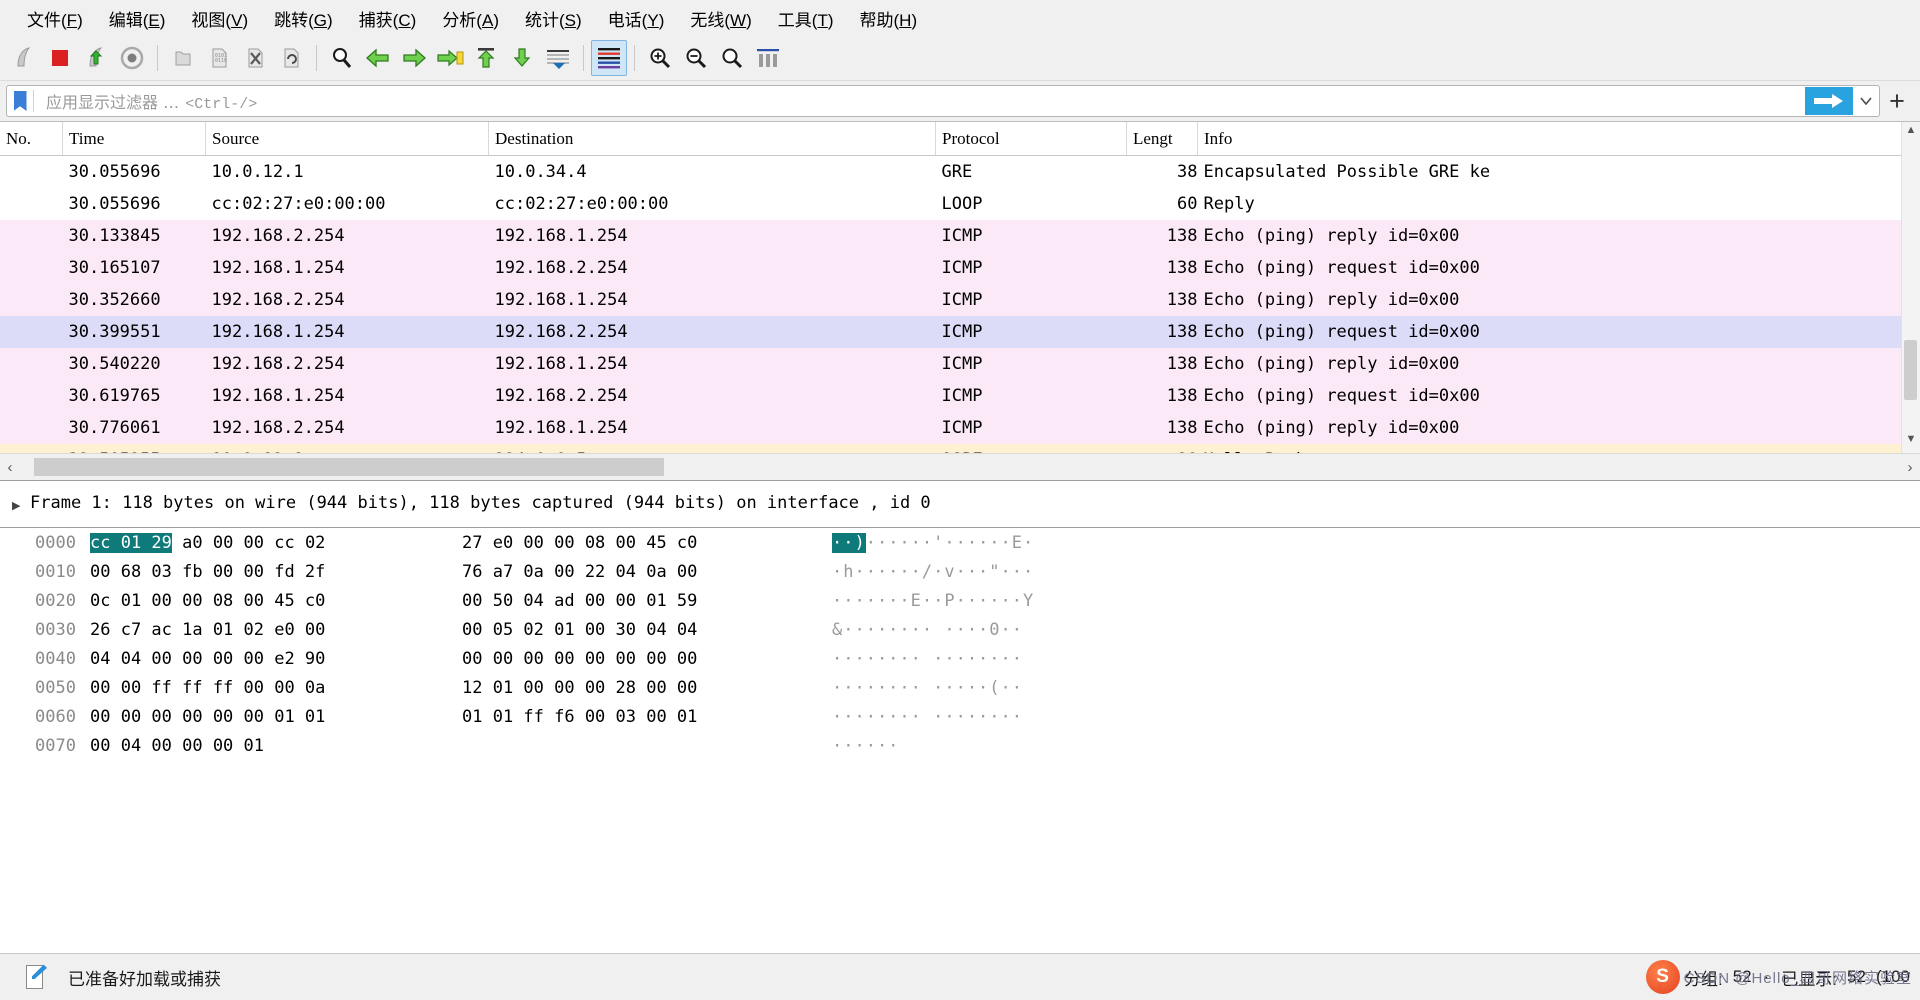  Describe the element at coordinates (627, 688) in the screenshot. I see `hex-bytes-right: 12 01 00 00 00 28 00 00` at that location.